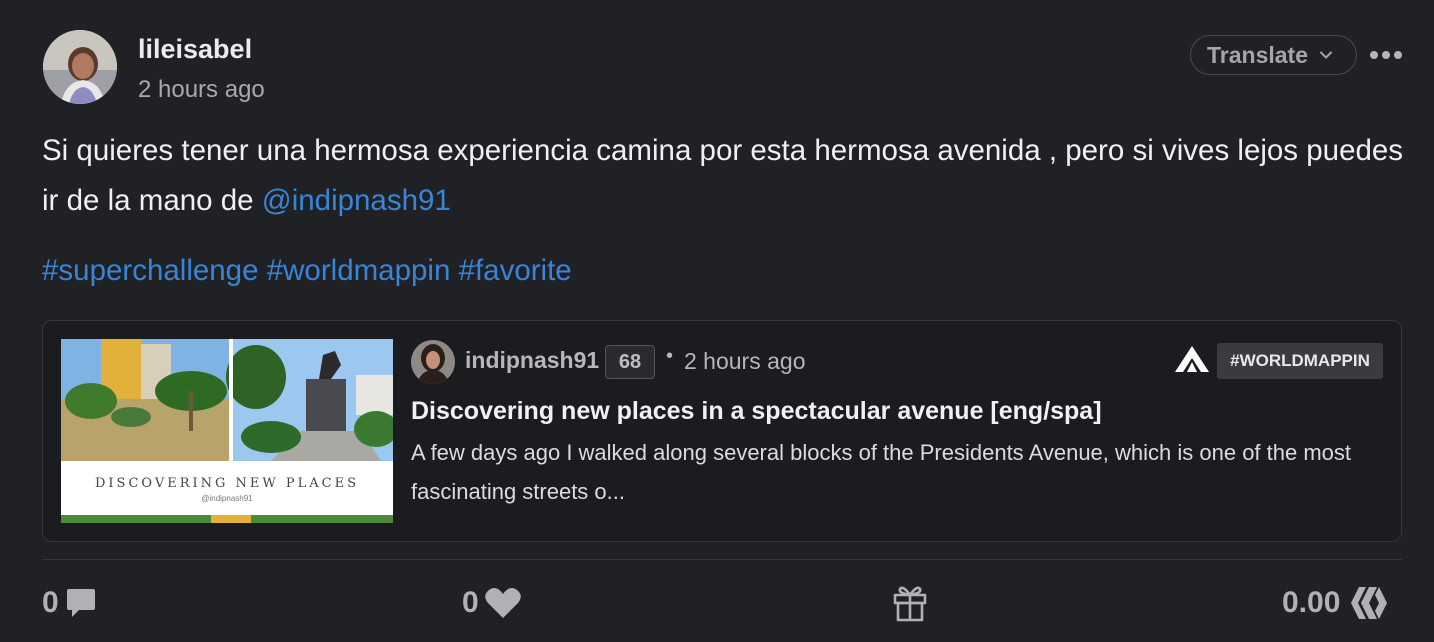  I want to click on upvote-button: 0, so click(492, 603).